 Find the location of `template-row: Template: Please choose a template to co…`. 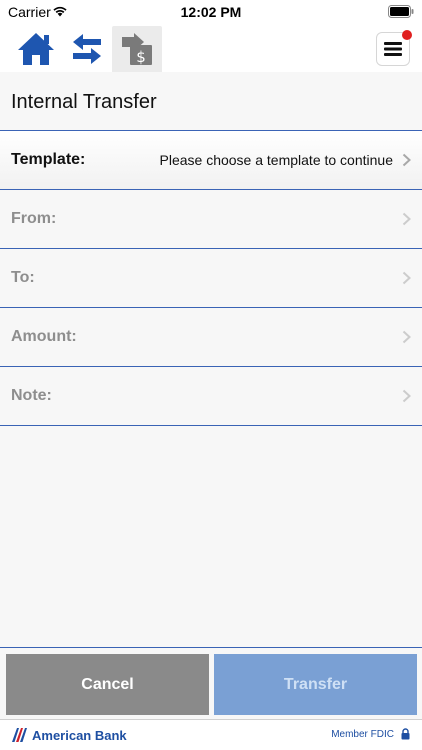

template-row: Template: Please choose a template to co… is located at coordinates (211, 160).